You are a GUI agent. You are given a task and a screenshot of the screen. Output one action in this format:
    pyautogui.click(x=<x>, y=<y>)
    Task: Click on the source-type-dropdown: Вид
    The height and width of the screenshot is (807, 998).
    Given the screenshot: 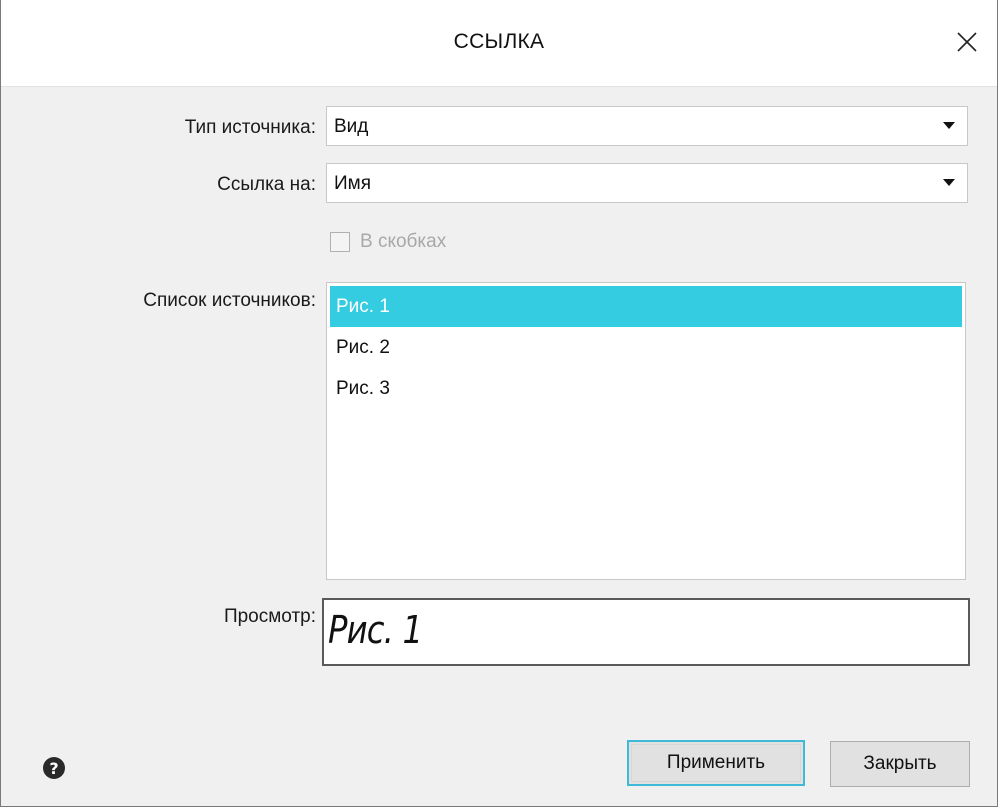 What is the action you would take?
    pyautogui.click(x=647, y=126)
    